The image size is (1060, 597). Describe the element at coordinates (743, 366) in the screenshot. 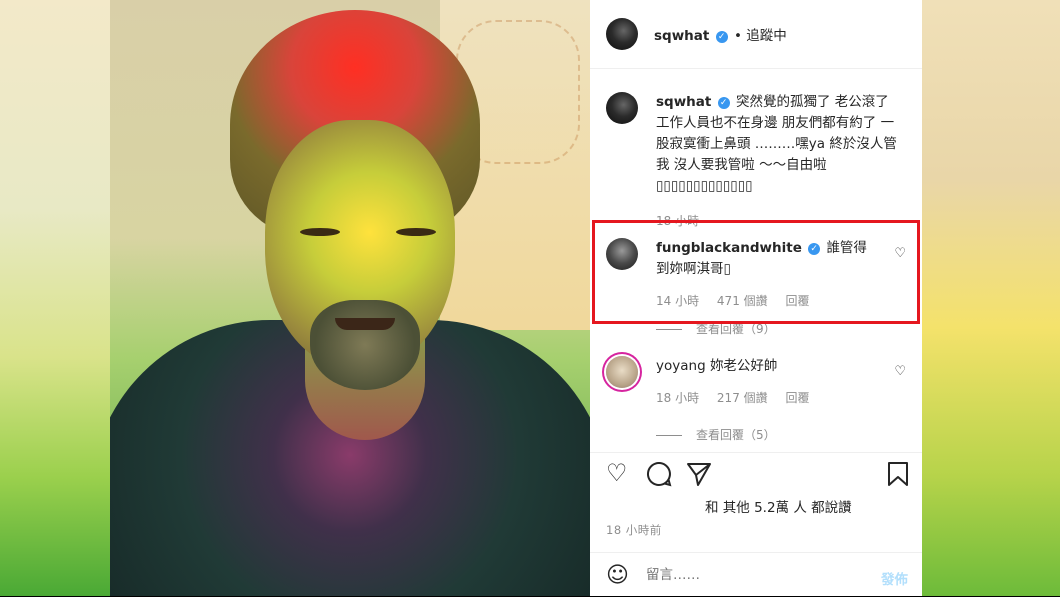

I see `comment-text: 妳老公好帥` at that location.